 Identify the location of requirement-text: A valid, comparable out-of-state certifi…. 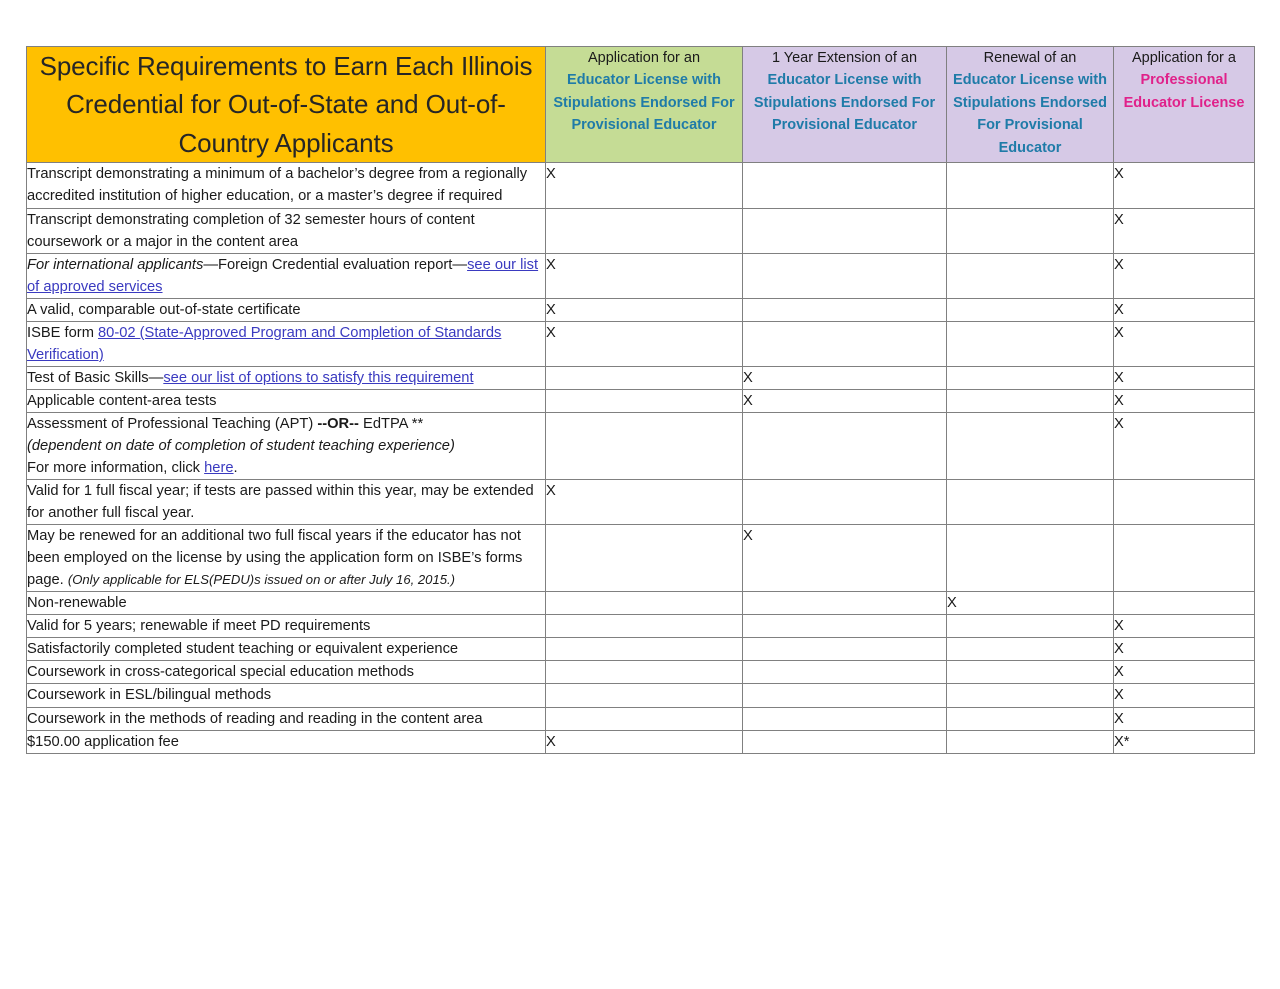
(286, 309).